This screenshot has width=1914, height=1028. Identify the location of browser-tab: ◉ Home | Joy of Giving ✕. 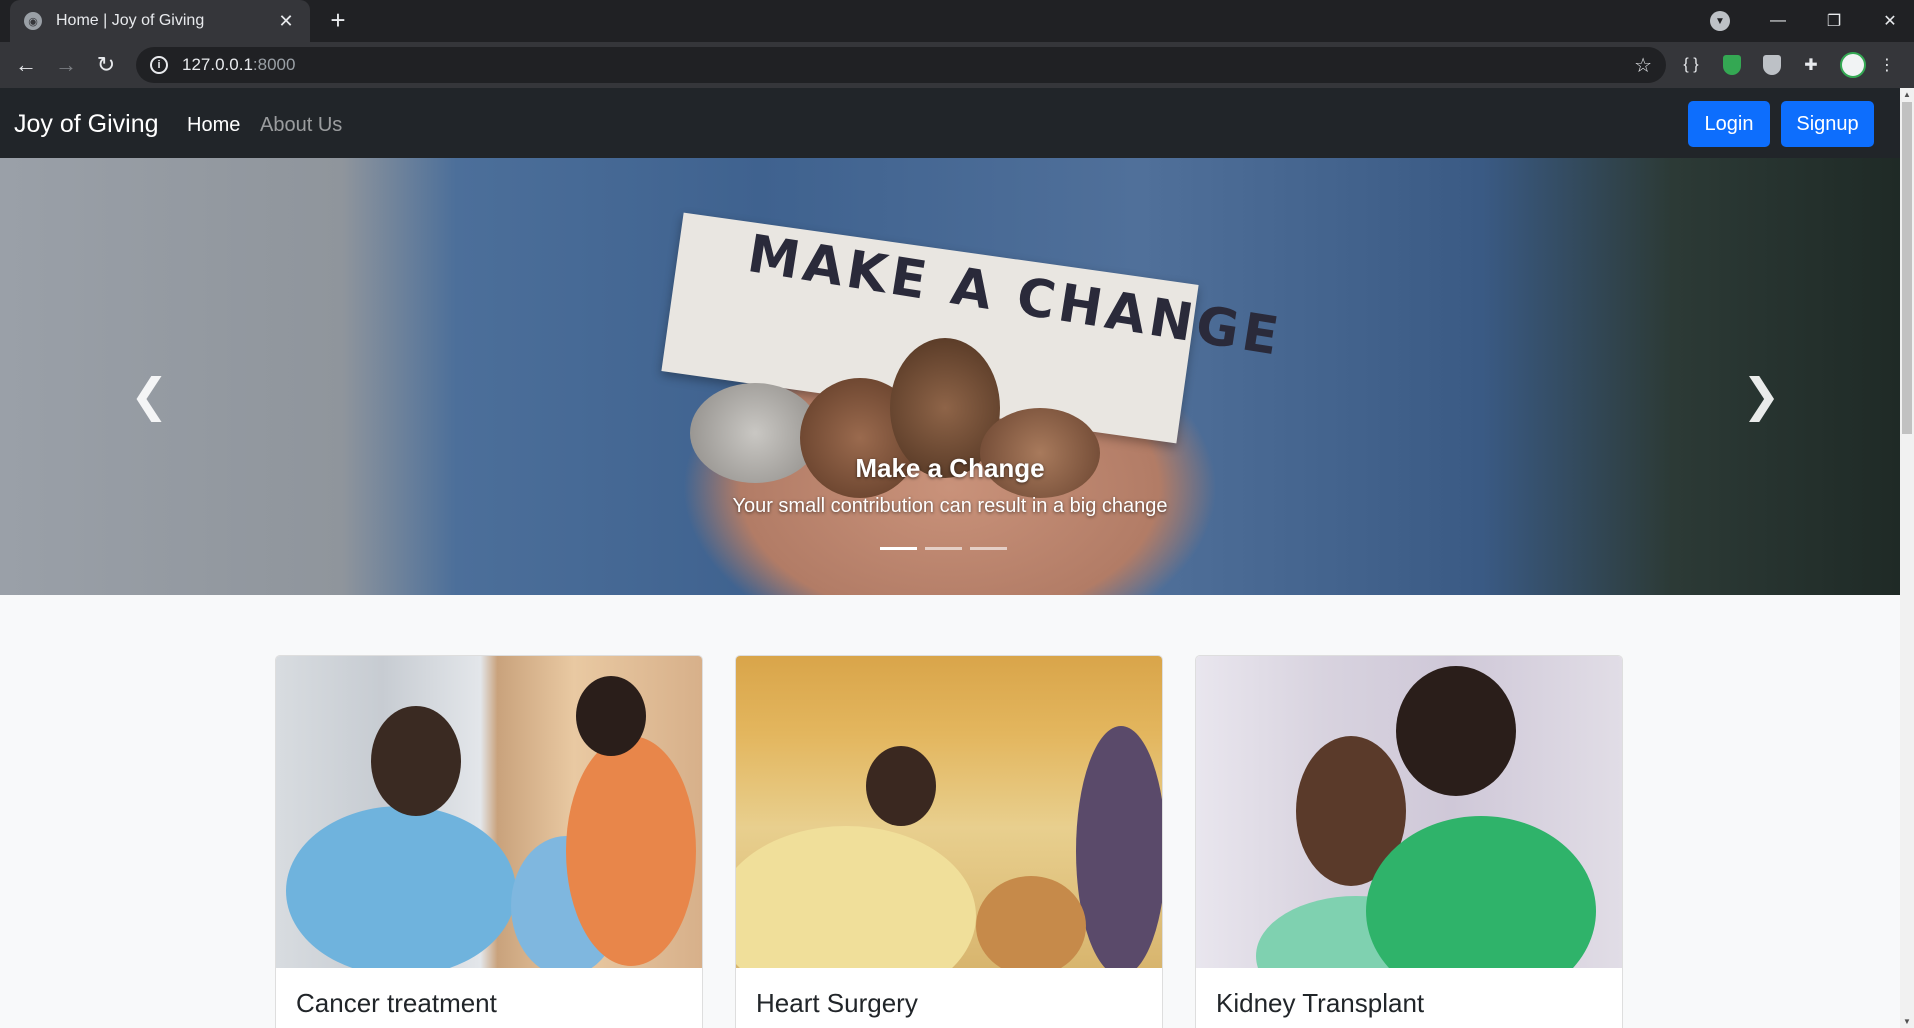
(160, 21).